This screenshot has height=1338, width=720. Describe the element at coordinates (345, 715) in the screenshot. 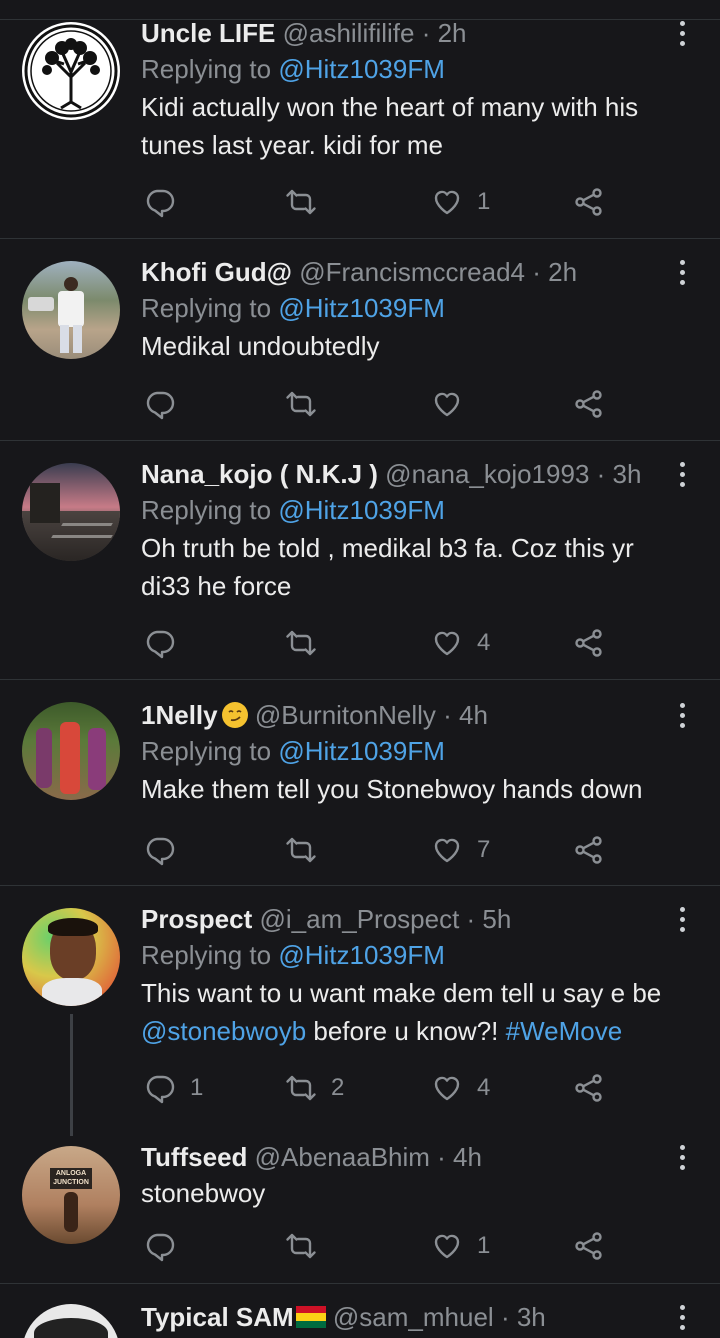

I see `user-handle: @BurnitonNelly` at that location.